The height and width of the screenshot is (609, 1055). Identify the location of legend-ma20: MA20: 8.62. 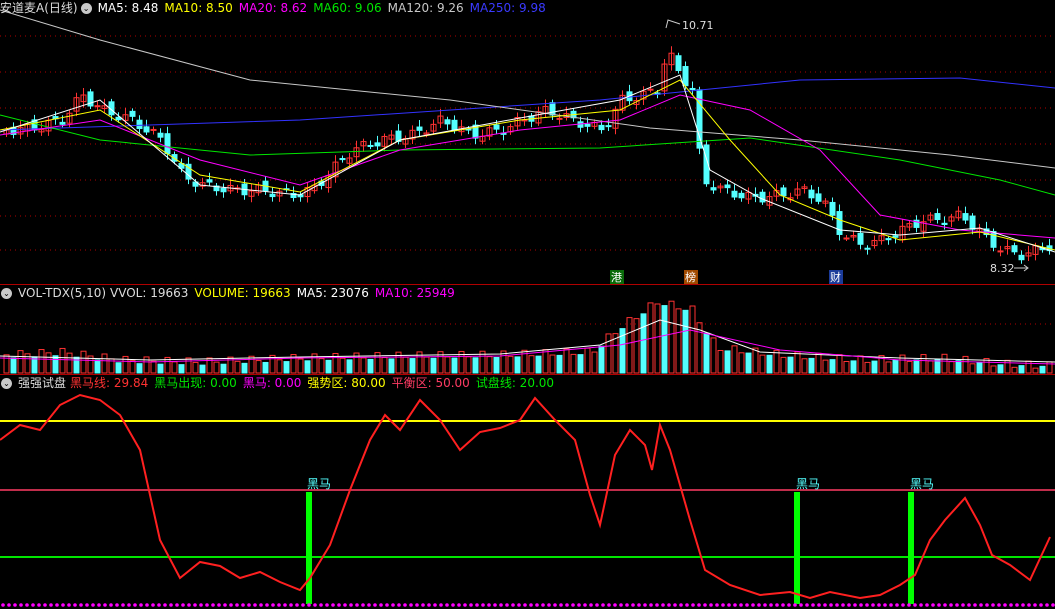
(273, 8).